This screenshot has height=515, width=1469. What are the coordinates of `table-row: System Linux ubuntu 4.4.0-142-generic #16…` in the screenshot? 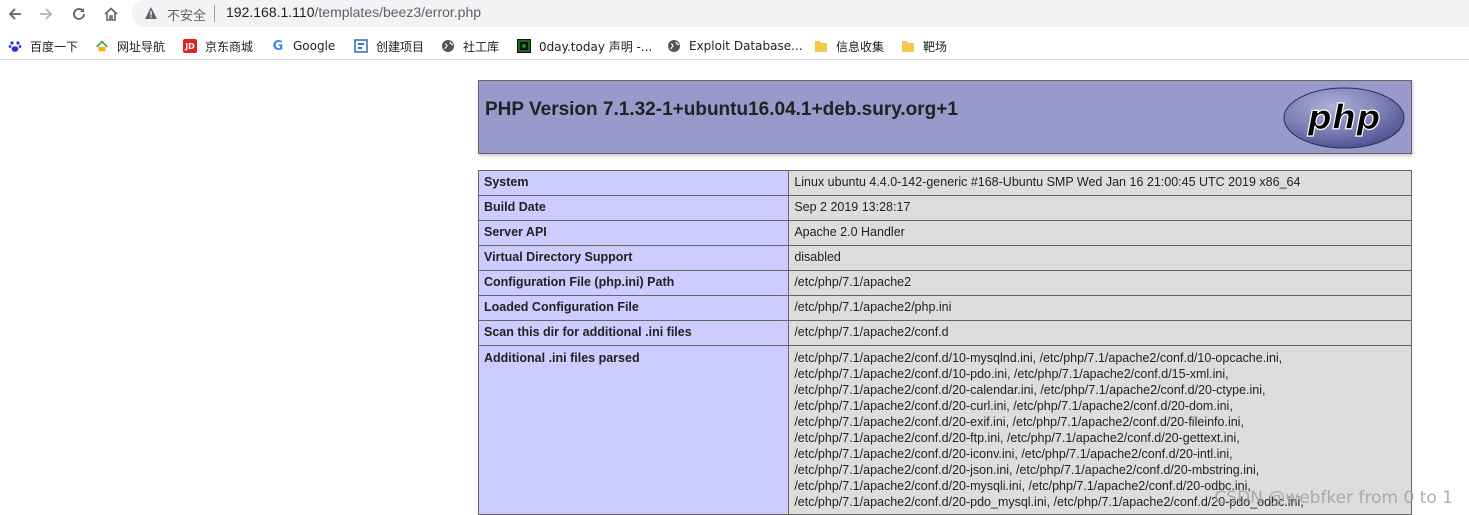 It's located at (944, 183).